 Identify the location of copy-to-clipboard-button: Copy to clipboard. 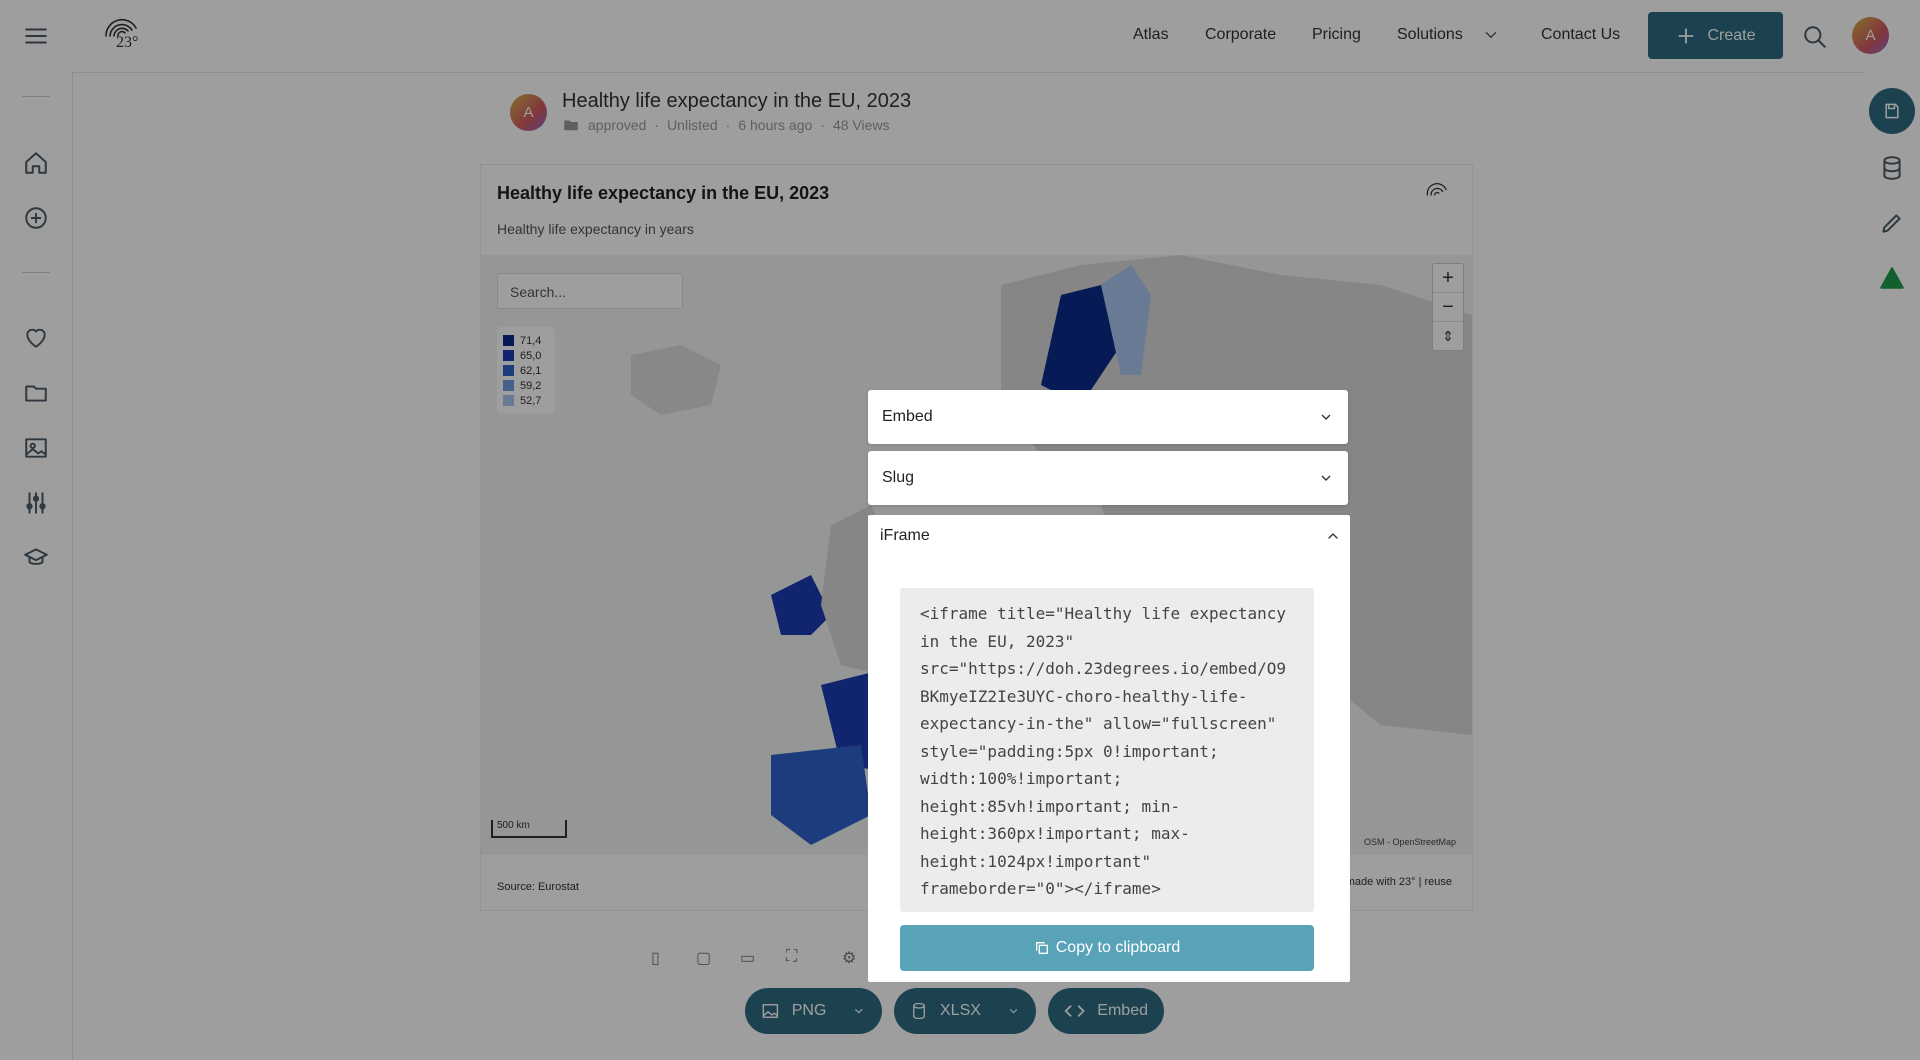
(1107, 948).